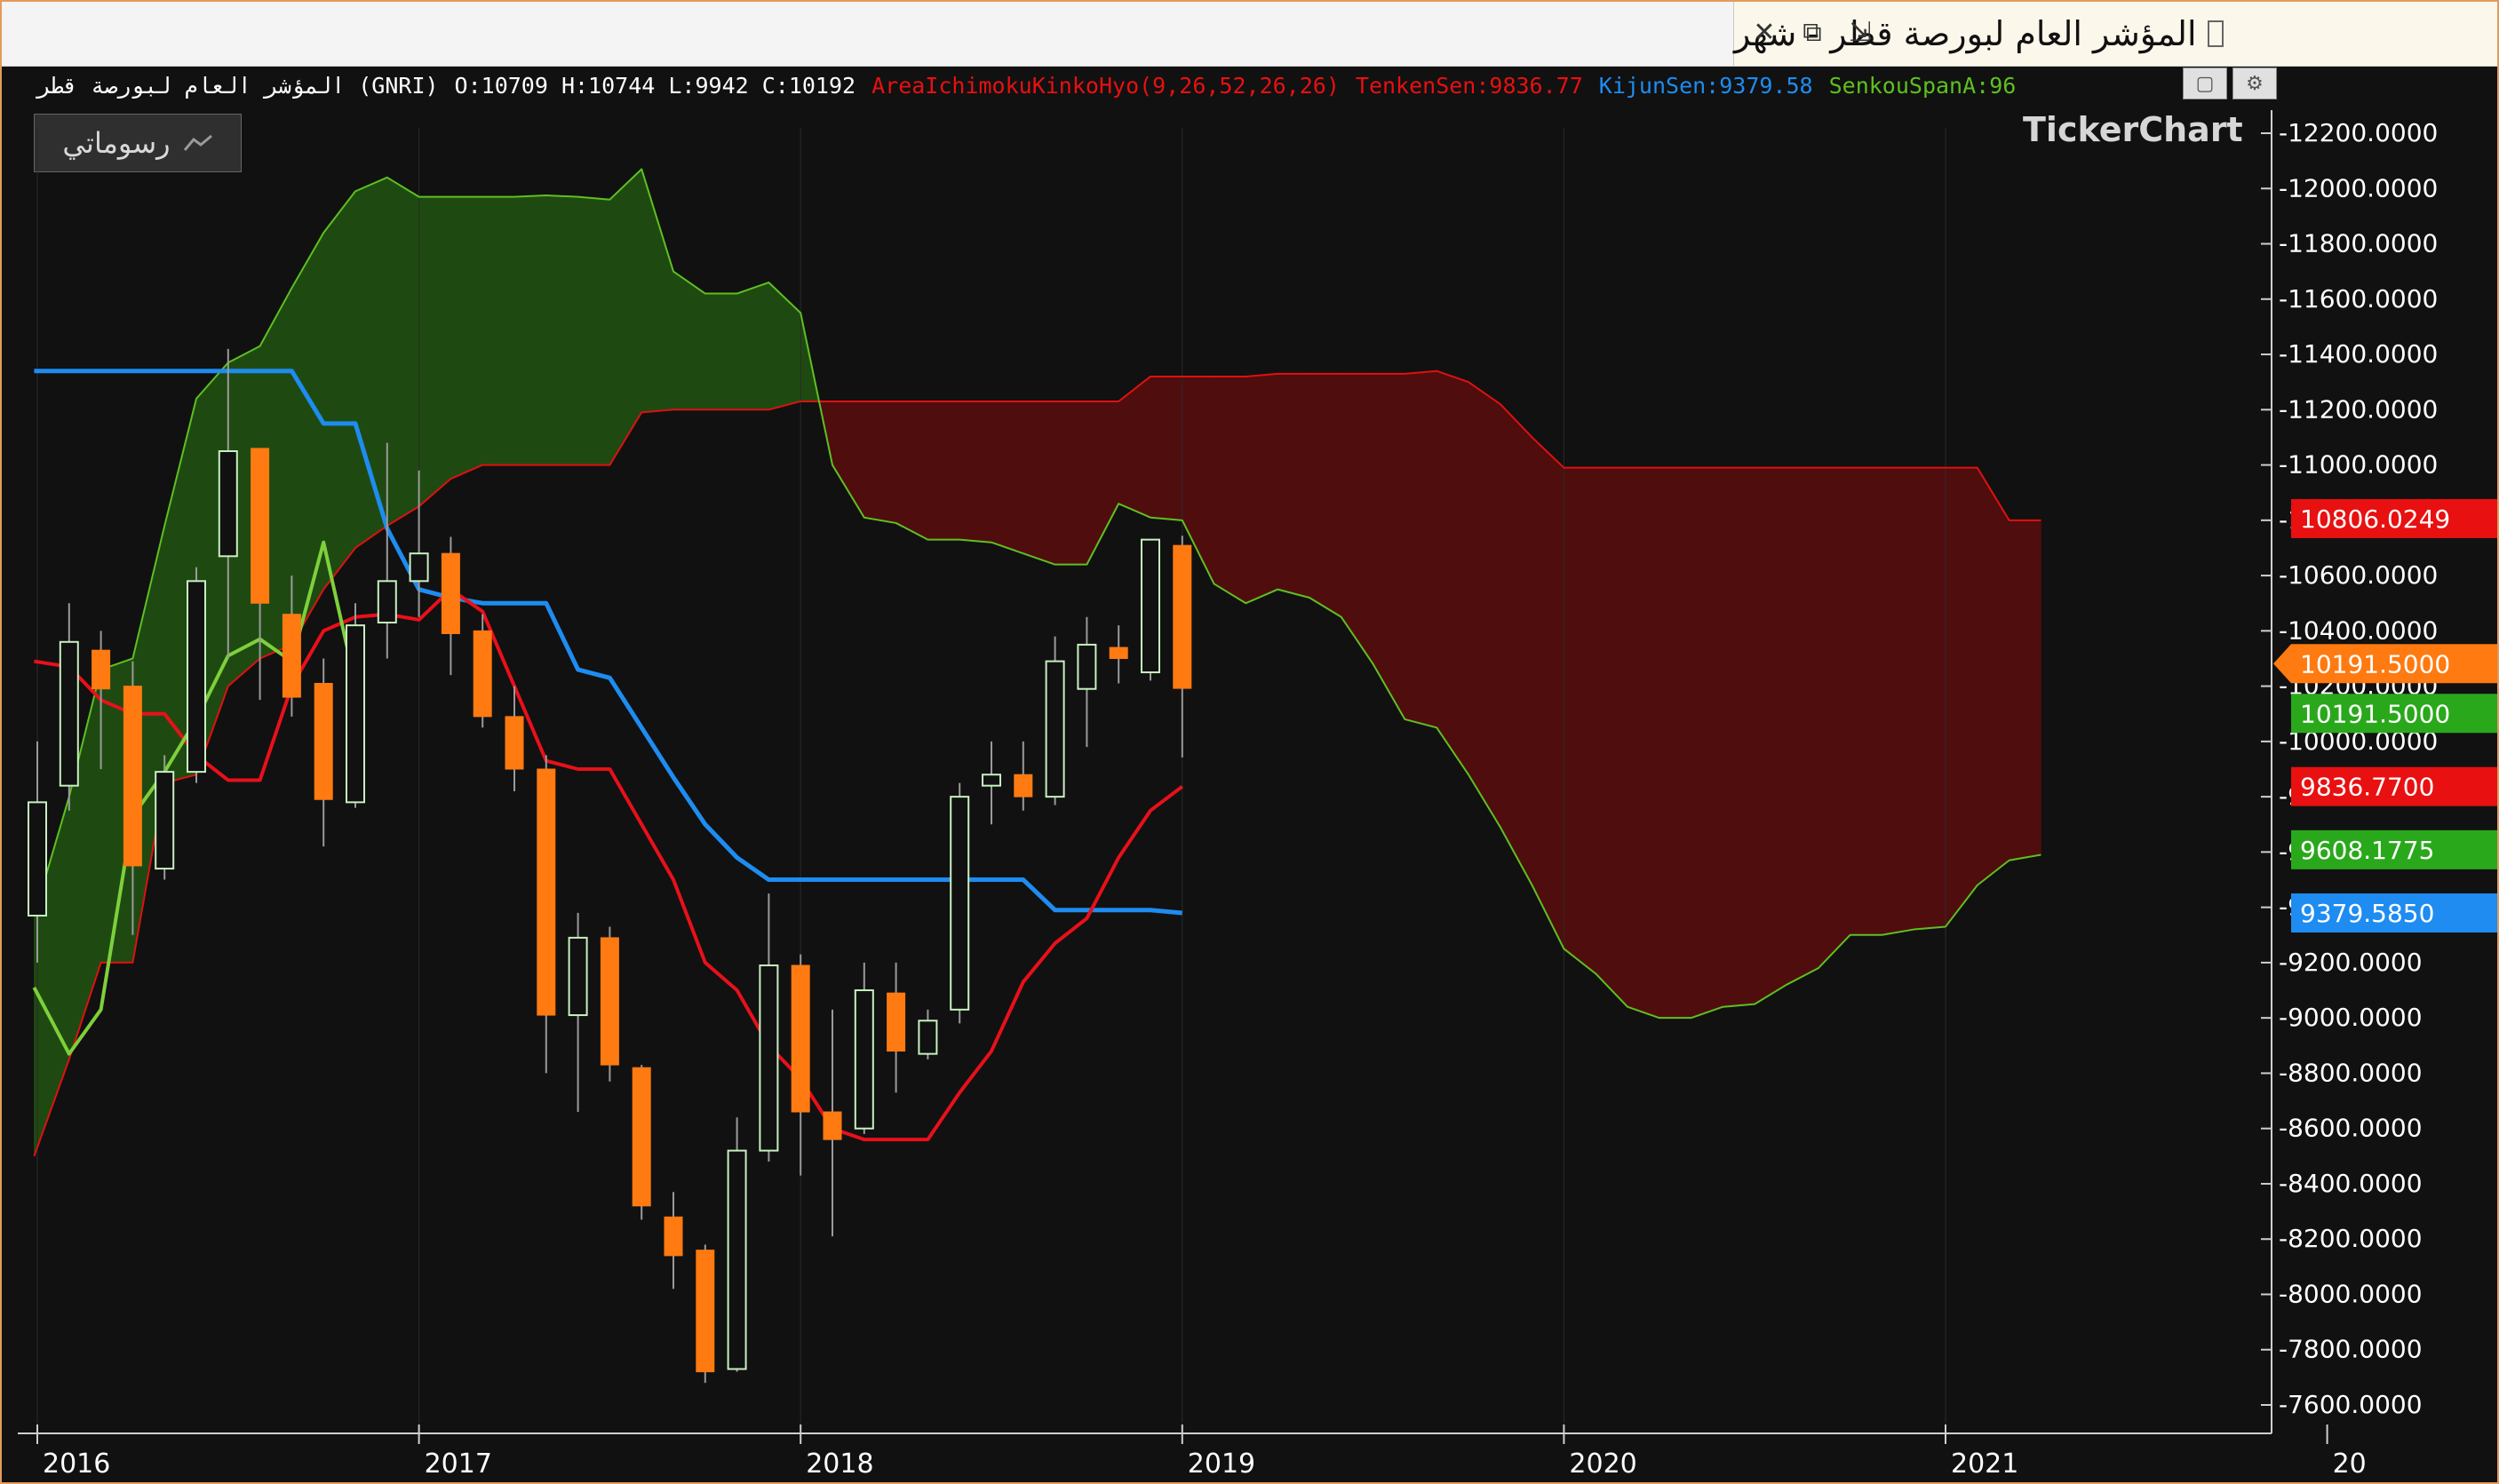 This screenshot has height=1484, width=2499. Describe the element at coordinates (2359, 465) in the screenshot. I see `price-tick-label: -11000.0000` at that location.